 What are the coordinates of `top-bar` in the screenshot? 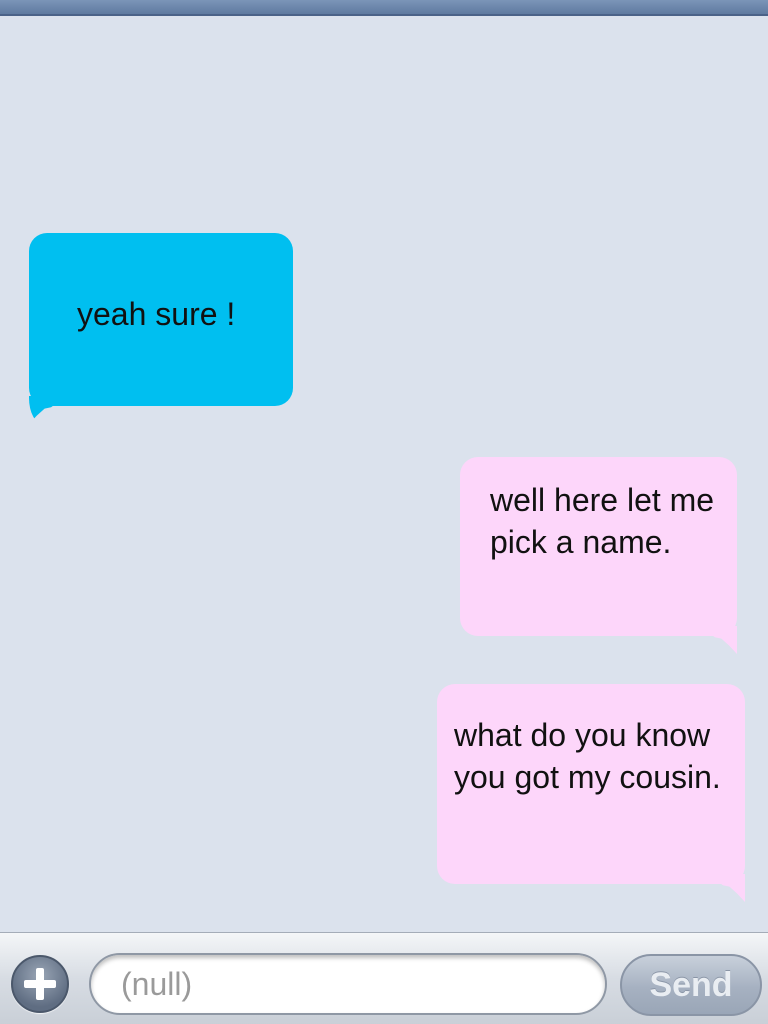 It's located at (384, 8).